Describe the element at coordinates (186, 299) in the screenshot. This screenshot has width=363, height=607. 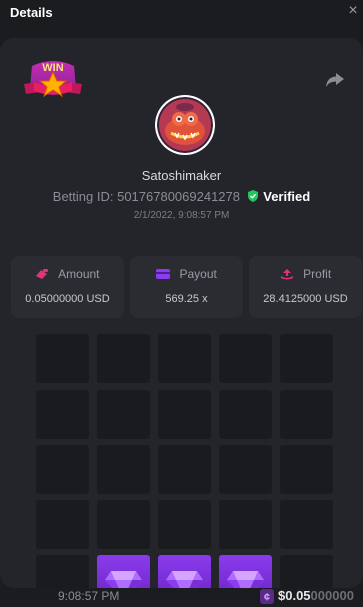
I see `payout-value: 569.25 x` at that location.